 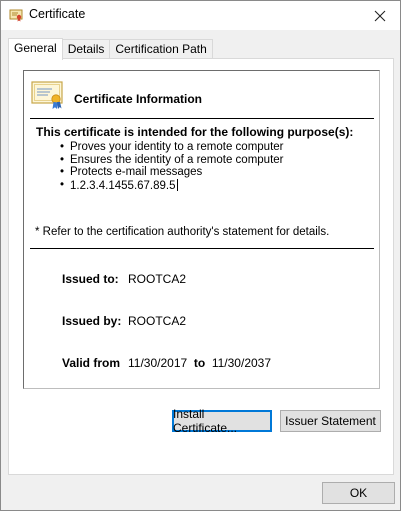 What do you see at coordinates (35, 49) in the screenshot?
I see `tab-general: General` at bounding box center [35, 49].